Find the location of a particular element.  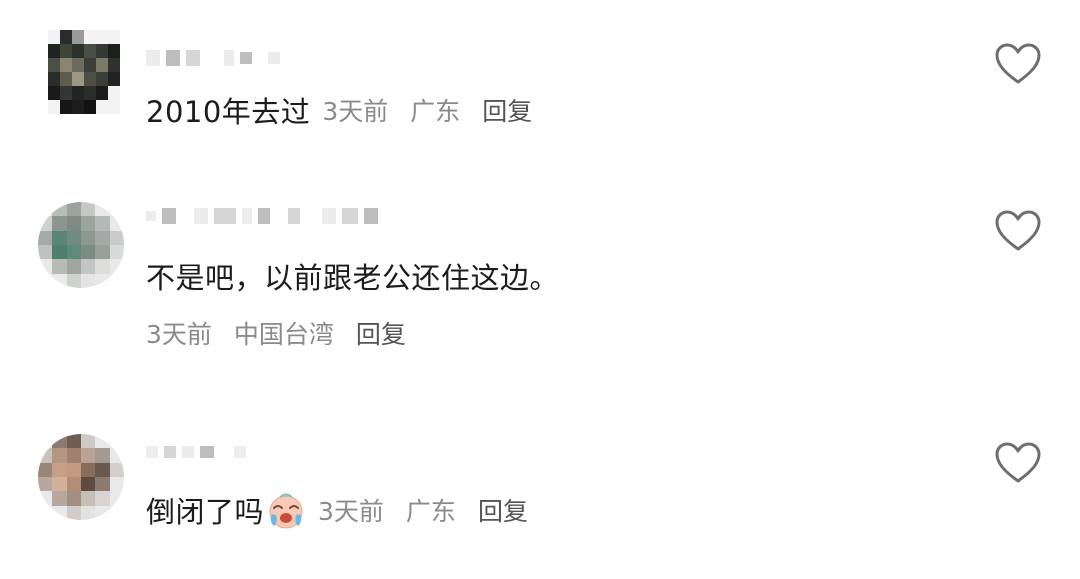

comment-line: 2010年去过 3天前 广东 回复 is located at coordinates (339, 110).